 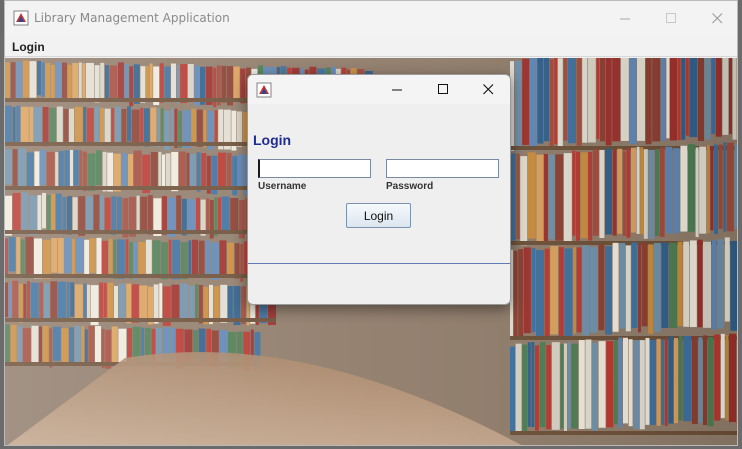 I want to click on dialog-title-bar, so click(x=379, y=89).